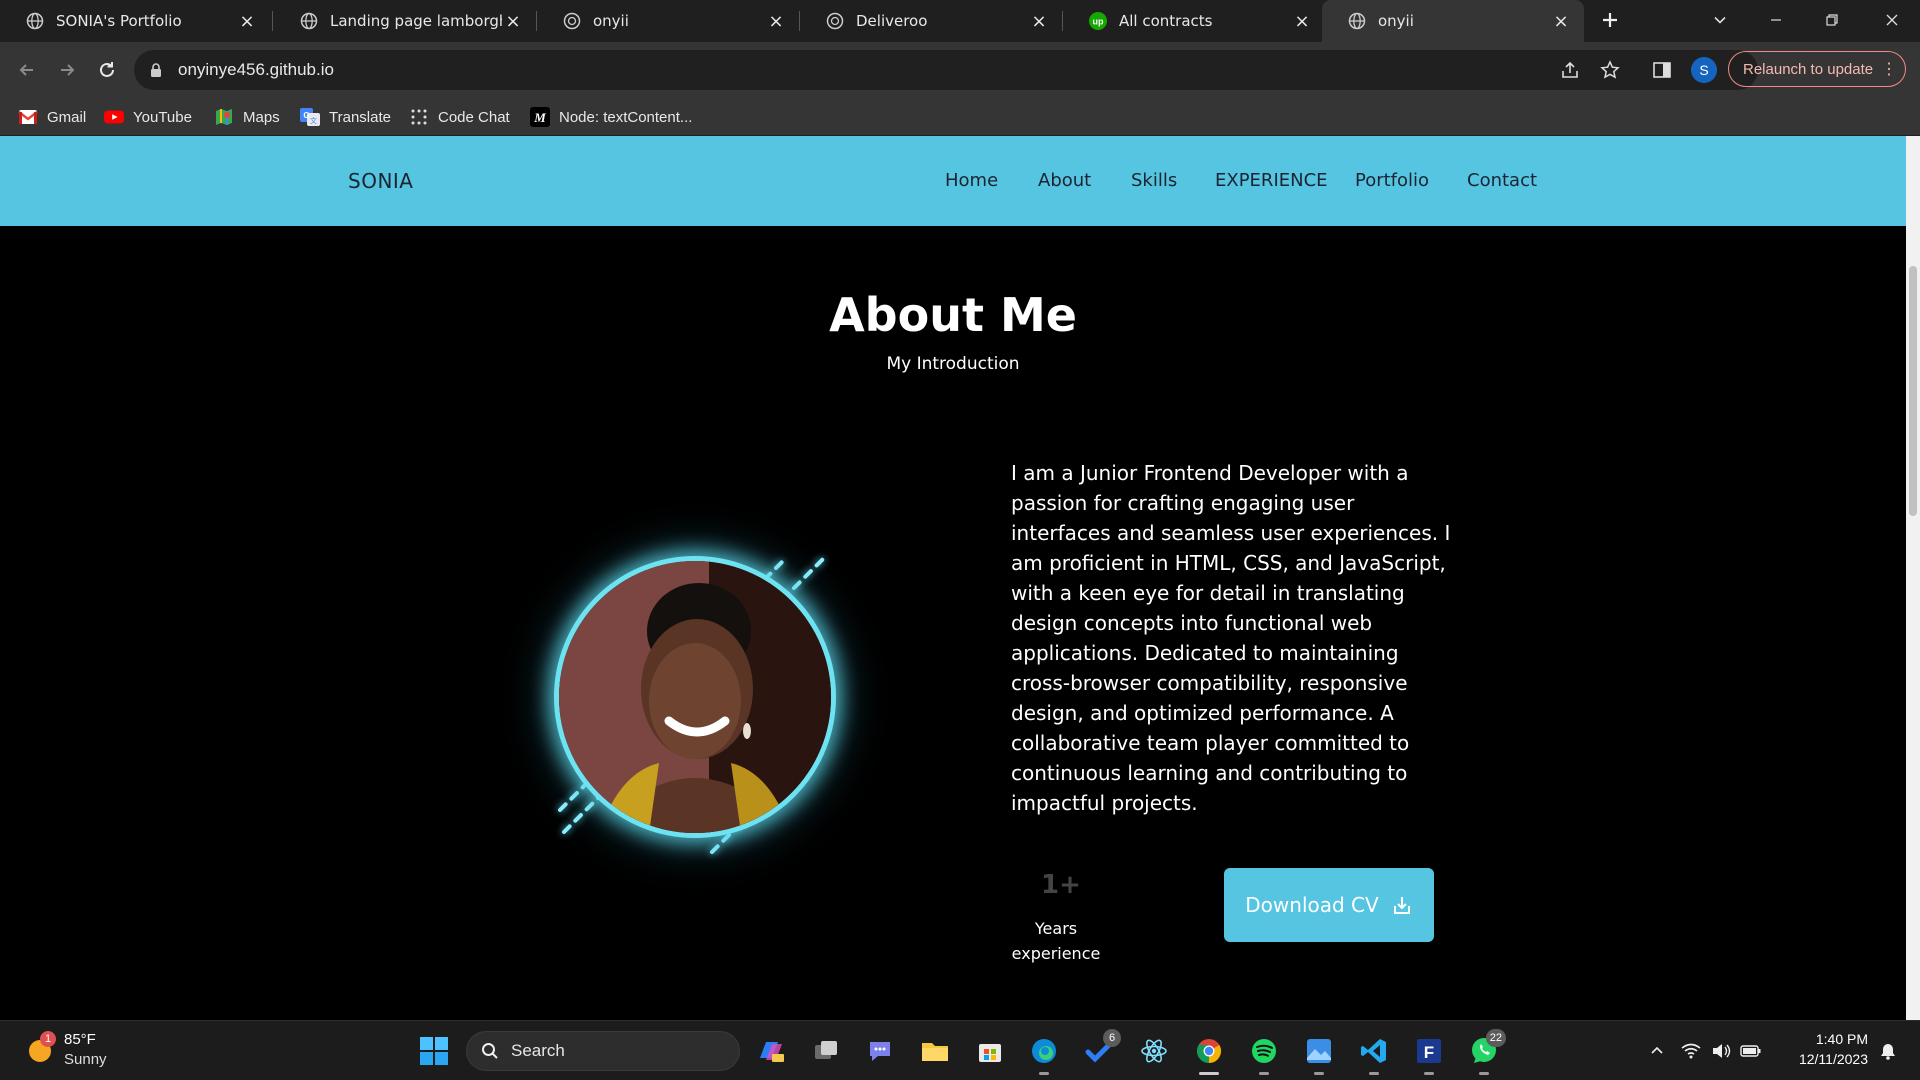 The height and width of the screenshot is (1080, 1920). I want to click on forward-button, so click(67, 70).